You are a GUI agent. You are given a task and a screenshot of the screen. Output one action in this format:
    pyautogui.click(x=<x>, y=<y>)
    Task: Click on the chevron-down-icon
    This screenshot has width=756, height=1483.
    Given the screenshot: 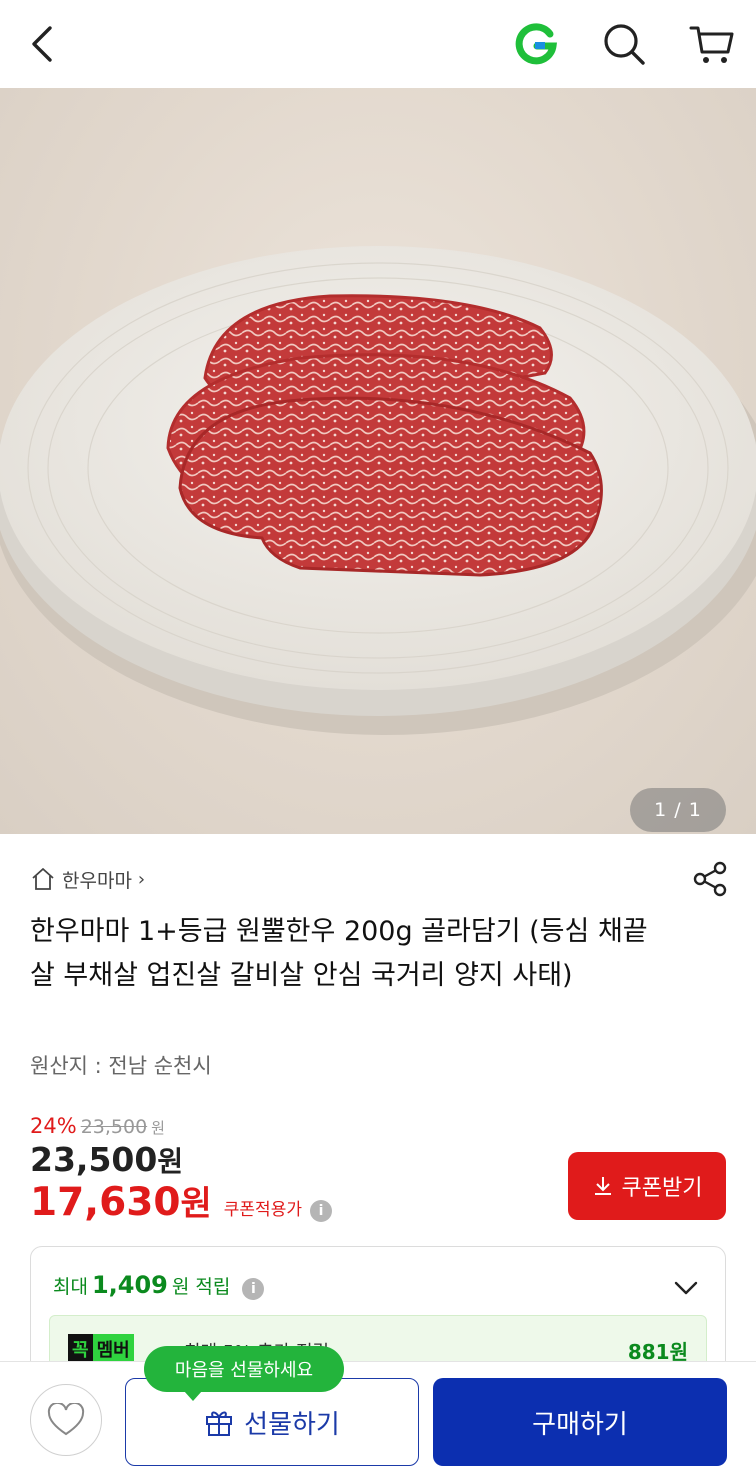 What is the action you would take?
    pyautogui.click(x=686, y=1288)
    